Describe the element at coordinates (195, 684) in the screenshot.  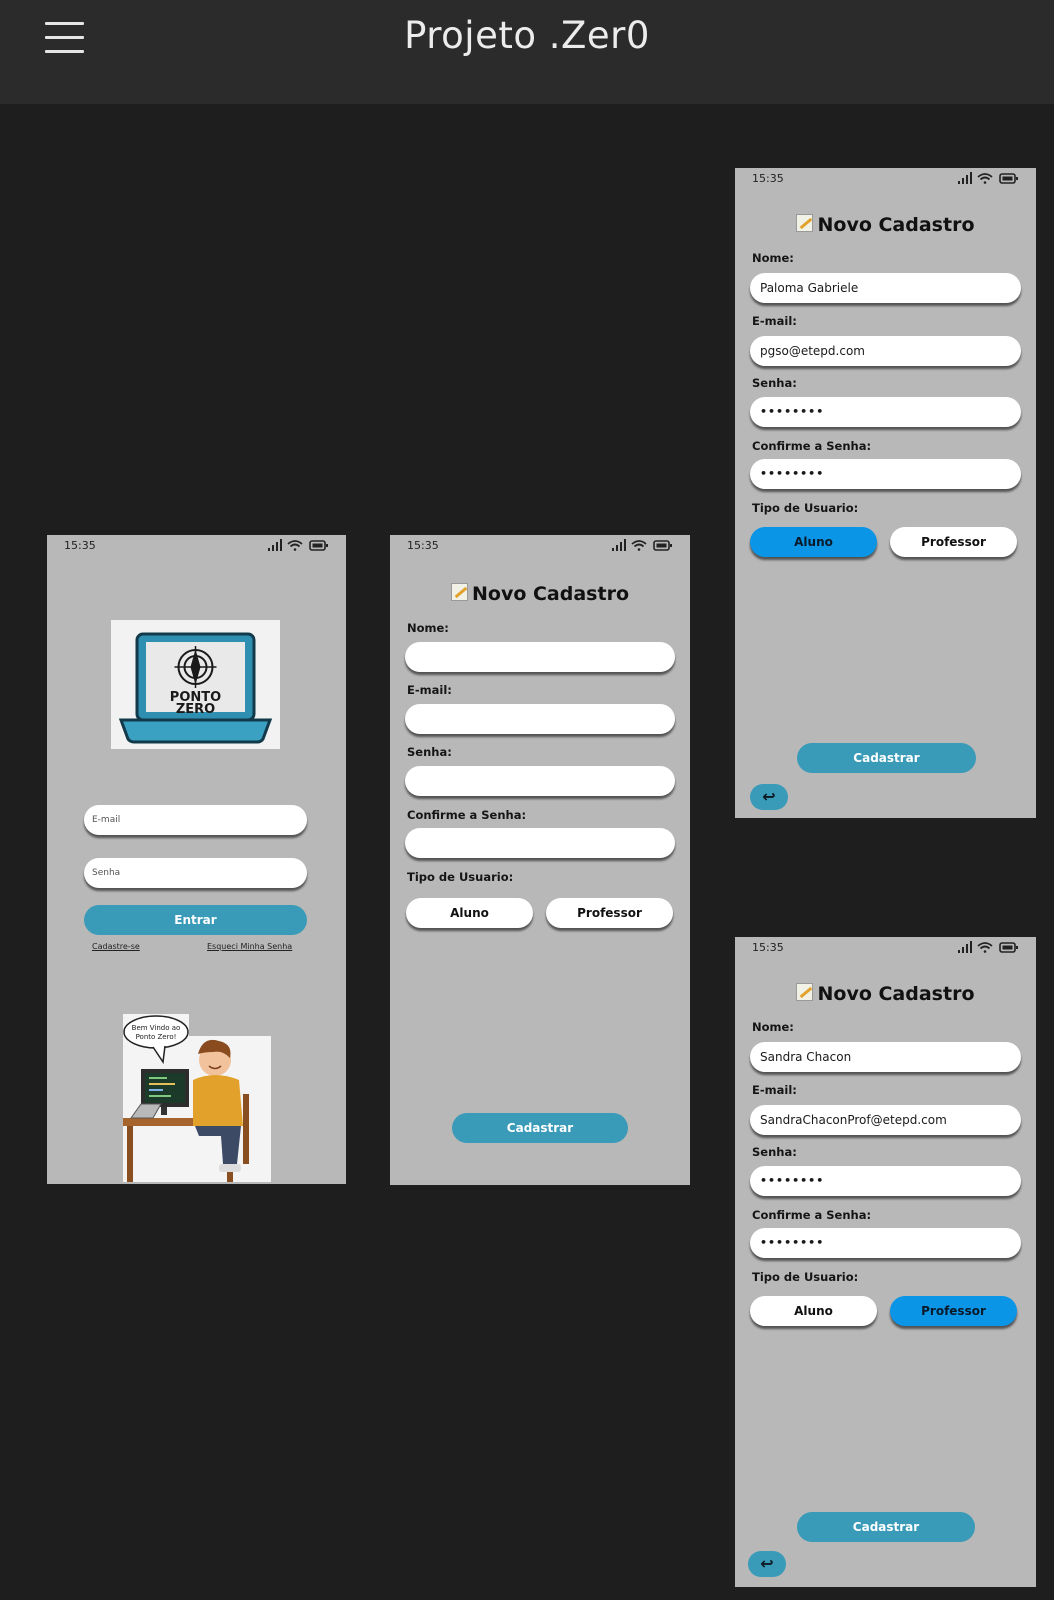
I see `ponto-zero-logo: PONTO ZERO` at that location.